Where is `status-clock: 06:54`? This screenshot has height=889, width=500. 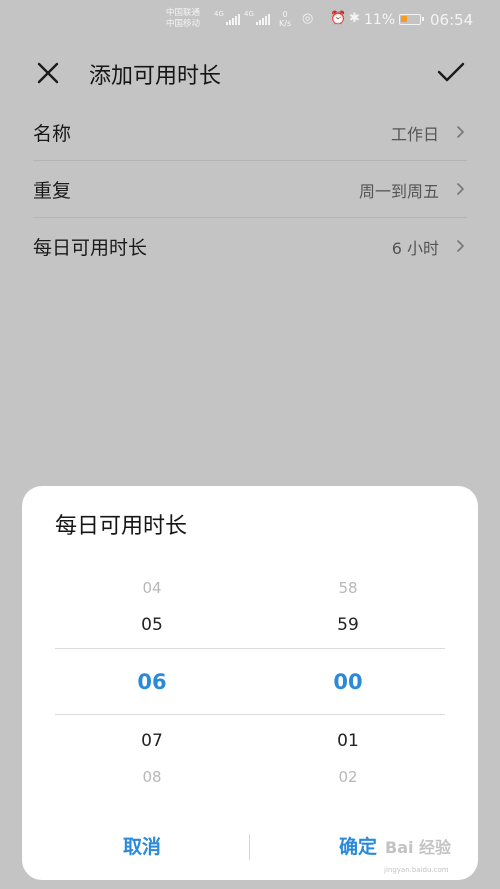 status-clock: 06:54 is located at coordinates (452, 20).